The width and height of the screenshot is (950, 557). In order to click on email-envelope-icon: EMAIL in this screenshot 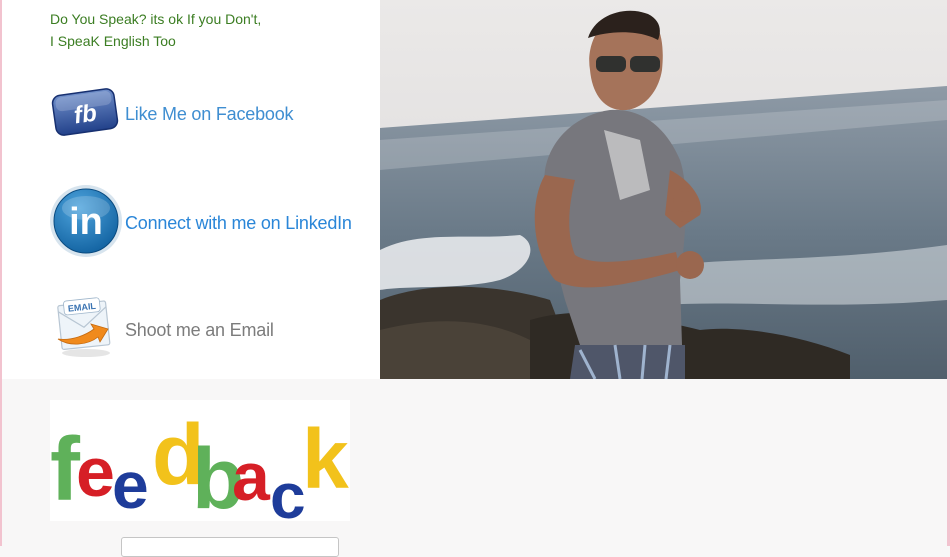, I will do `click(86, 330)`.